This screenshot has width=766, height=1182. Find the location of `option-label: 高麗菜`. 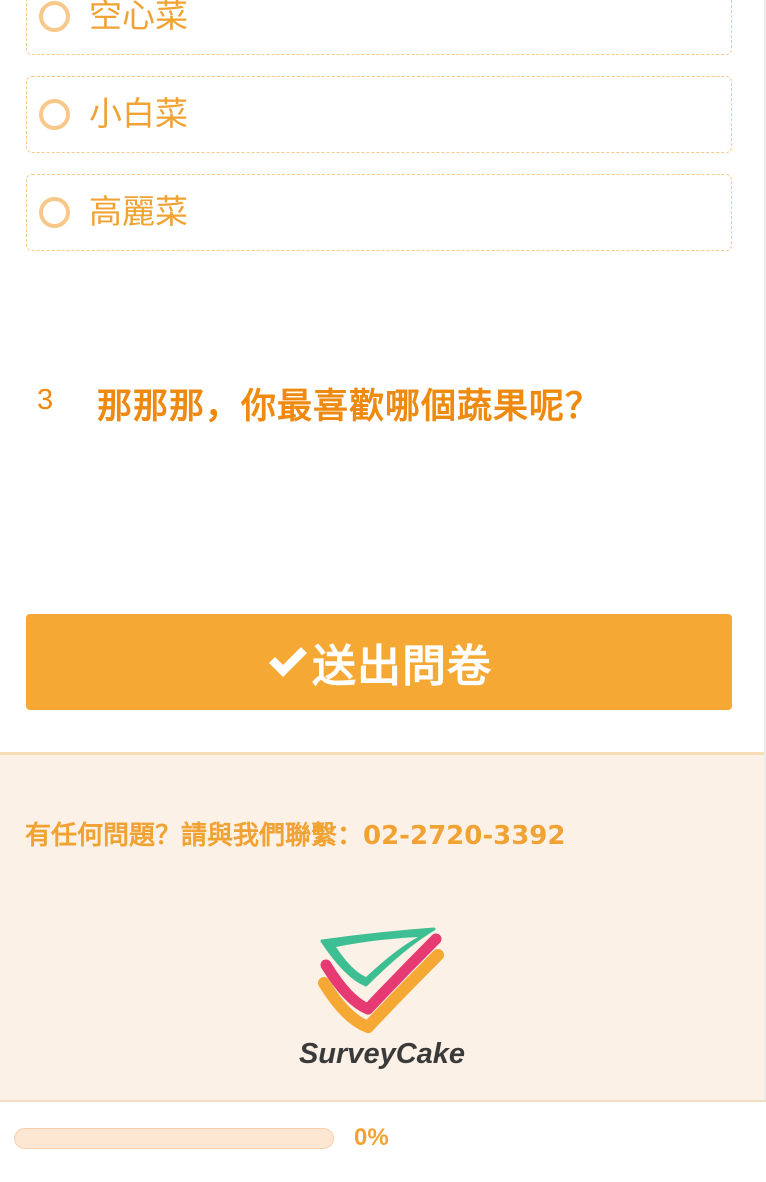

option-label: 高麗菜 is located at coordinates (138, 211).